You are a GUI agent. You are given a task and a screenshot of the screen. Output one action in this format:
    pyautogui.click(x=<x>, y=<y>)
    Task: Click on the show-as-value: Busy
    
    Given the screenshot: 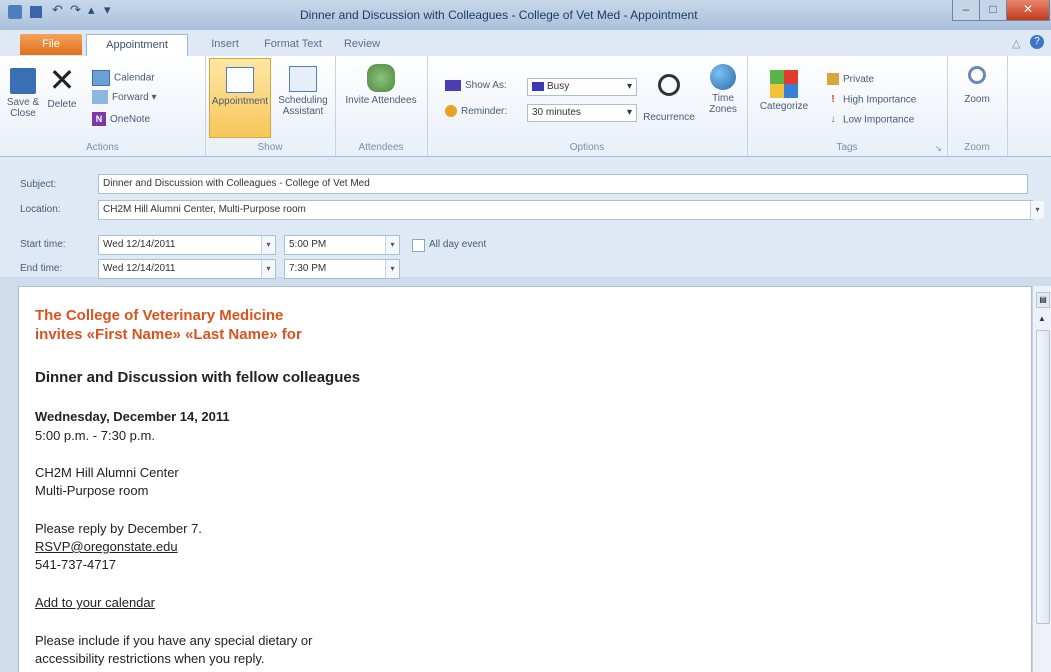 What is the action you would take?
    pyautogui.click(x=558, y=86)
    